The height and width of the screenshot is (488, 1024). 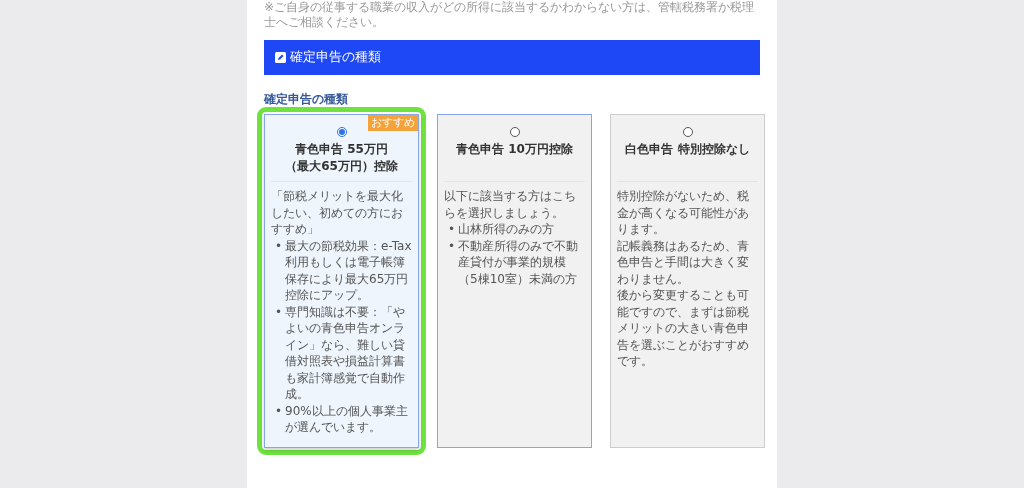 I want to click on bullet-item: 最大の節税効果：e-Tax利用もしくは電子帳簿保存により最大65万円控除にアップ。, so click(x=348, y=270).